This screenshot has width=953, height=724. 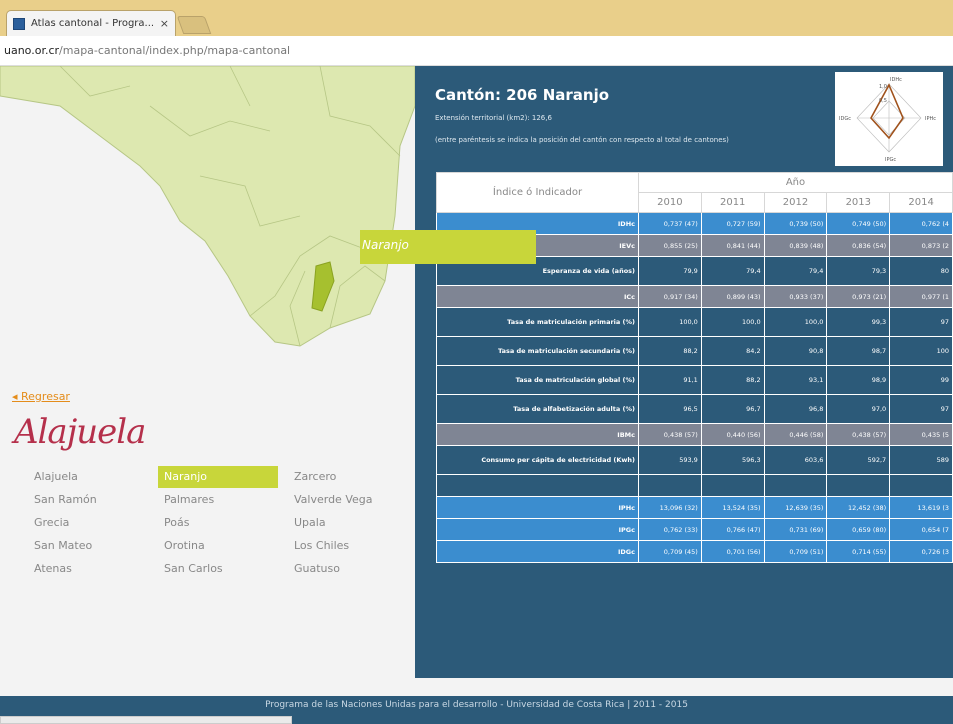 What do you see at coordinates (887, 111) in the screenshot?
I see `radar-shape` at bounding box center [887, 111].